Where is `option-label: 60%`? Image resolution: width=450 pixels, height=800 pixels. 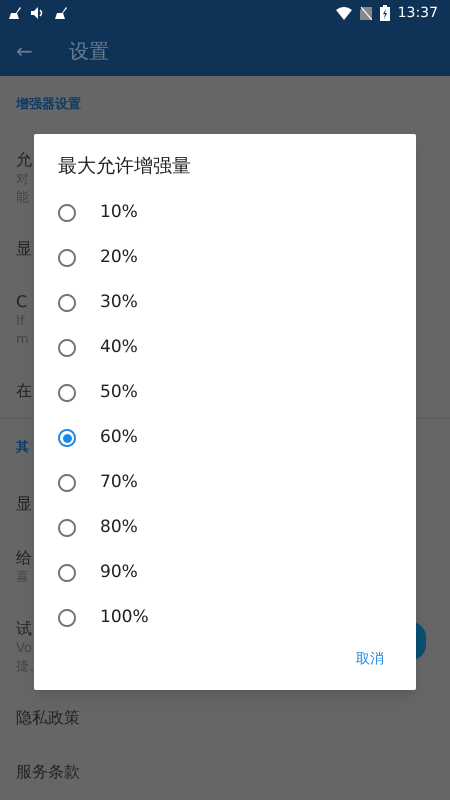
option-label: 60% is located at coordinates (119, 438).